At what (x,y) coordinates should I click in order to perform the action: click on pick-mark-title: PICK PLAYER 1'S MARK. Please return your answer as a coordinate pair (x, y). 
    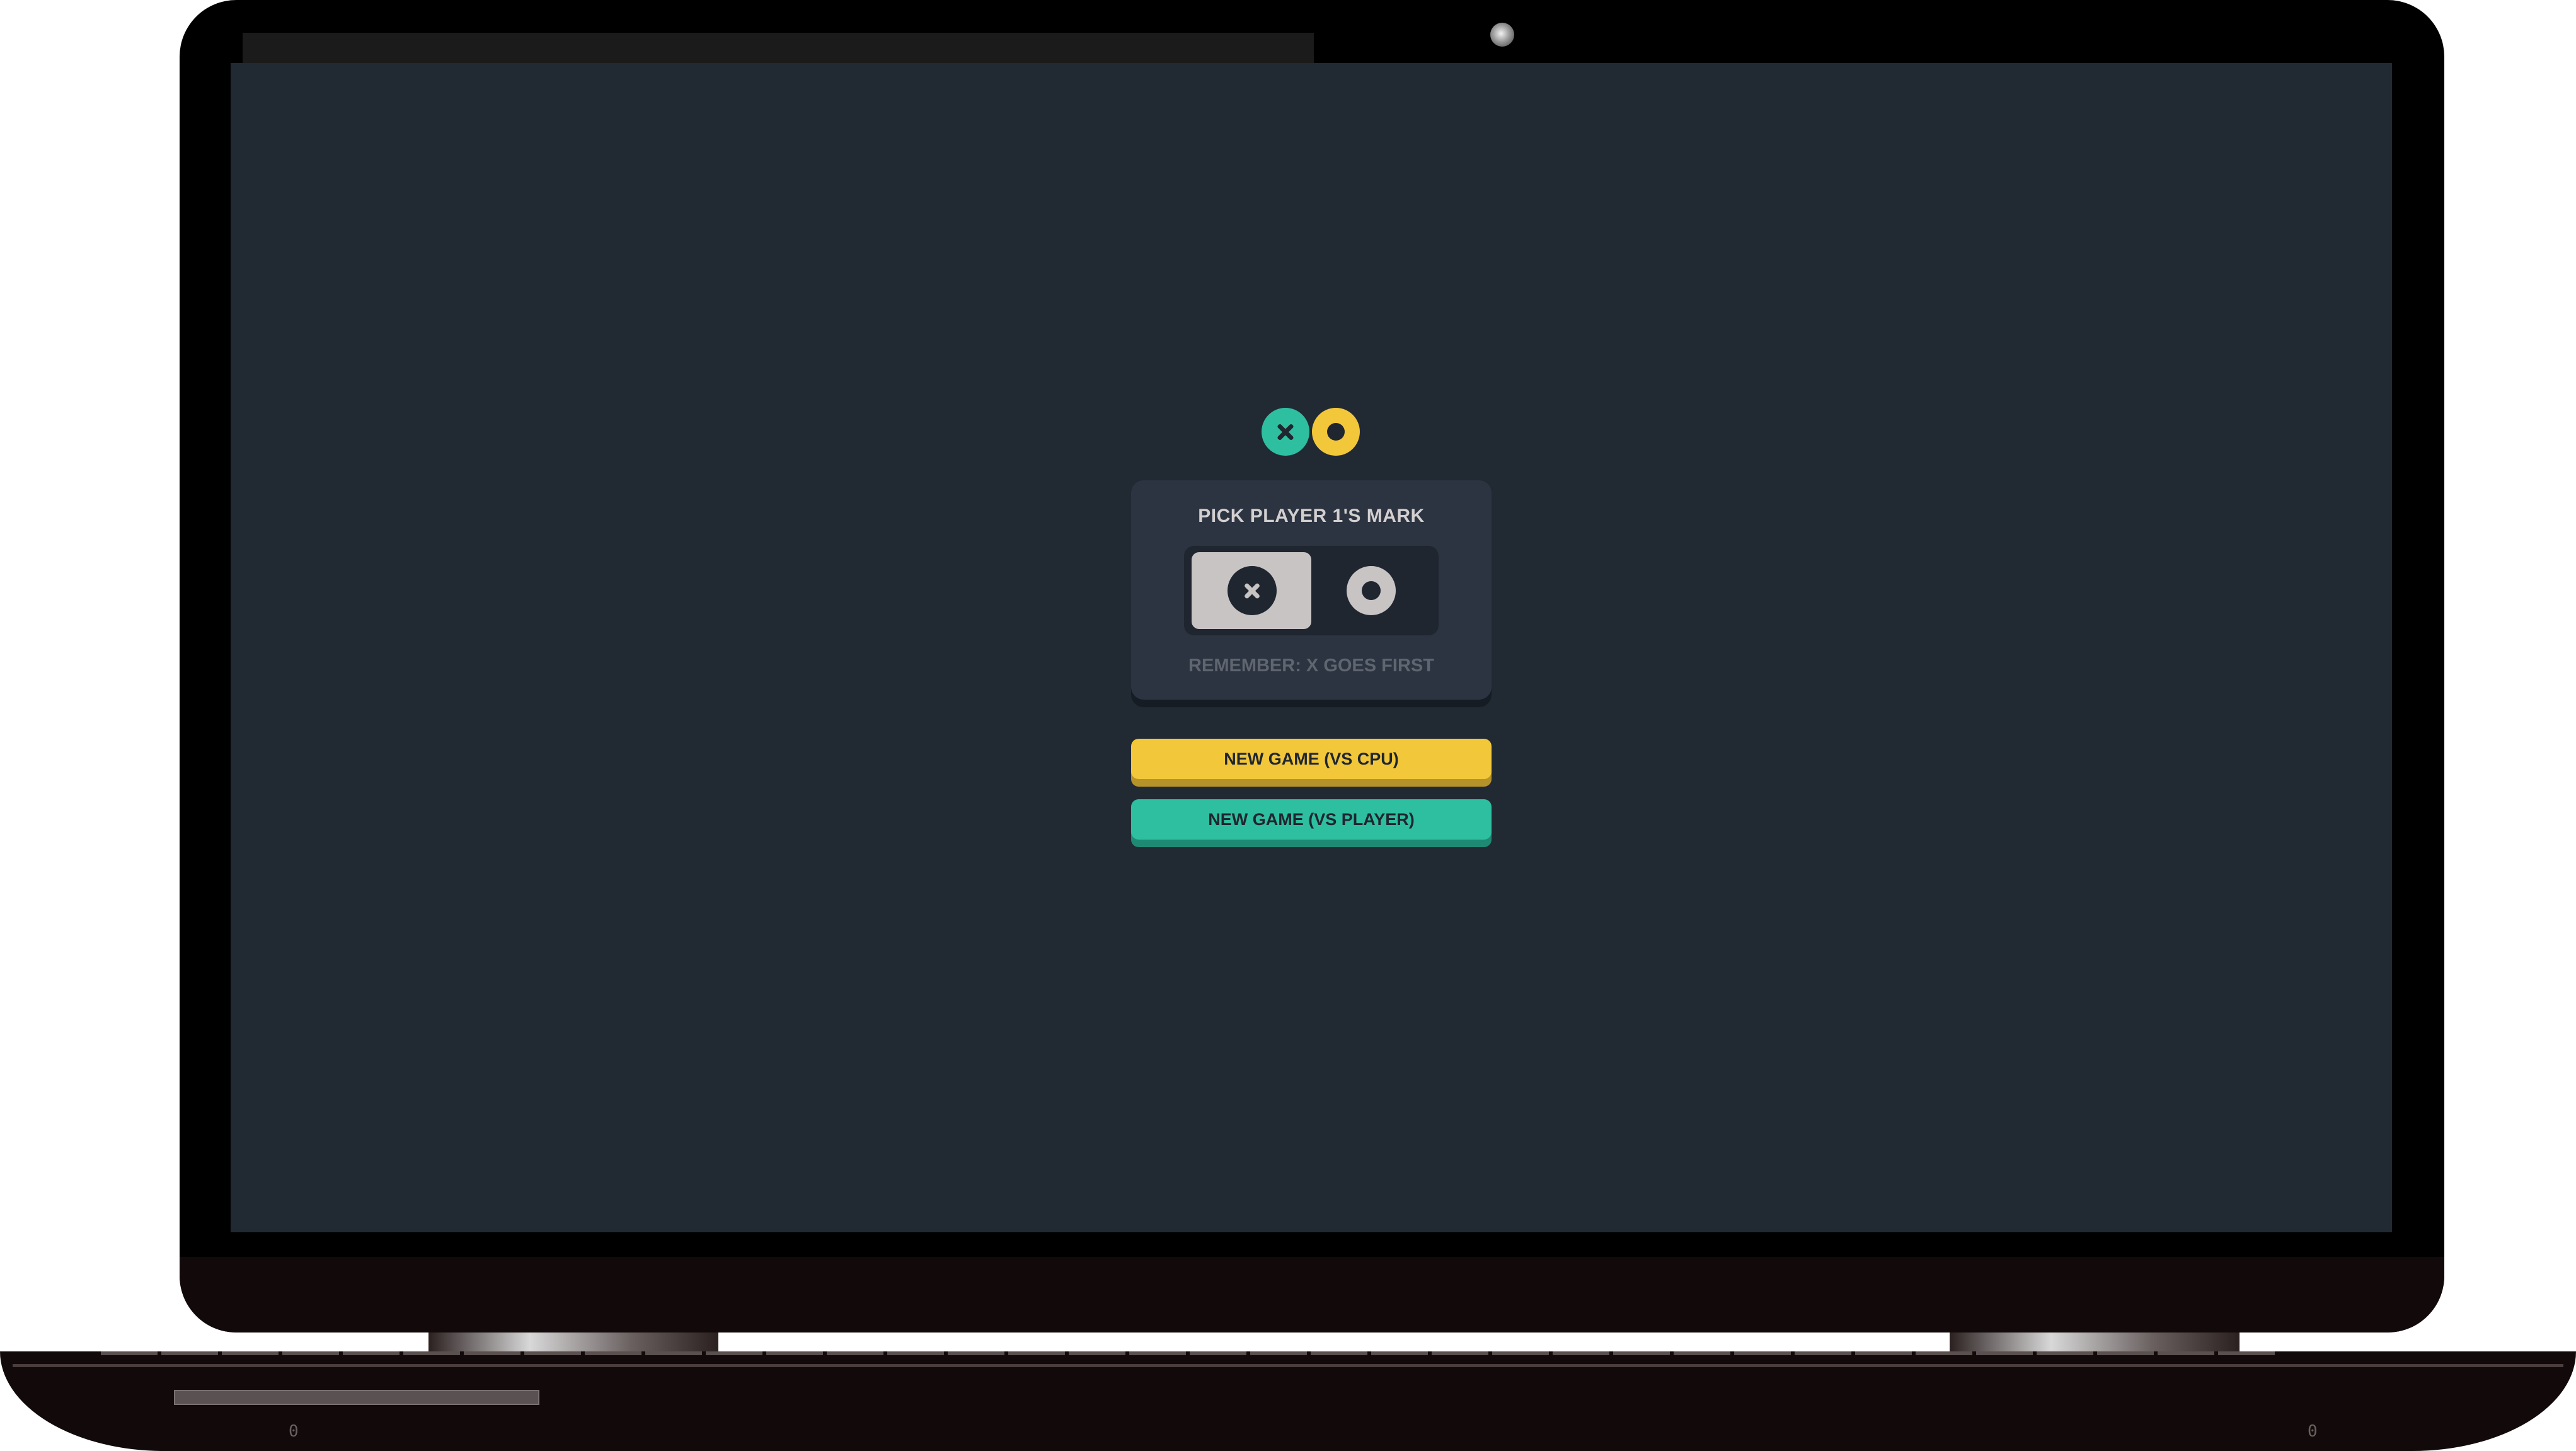
    Looking at the image, I should click on (1311, 516).